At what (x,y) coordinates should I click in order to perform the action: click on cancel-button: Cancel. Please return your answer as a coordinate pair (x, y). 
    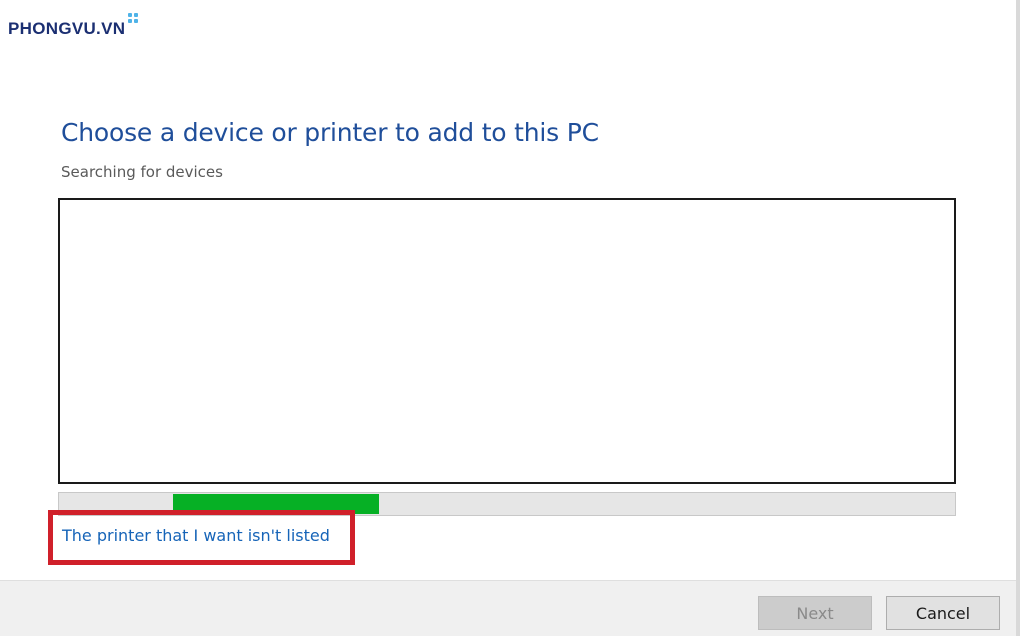
    Looking at the image, I should click on (943, 613).